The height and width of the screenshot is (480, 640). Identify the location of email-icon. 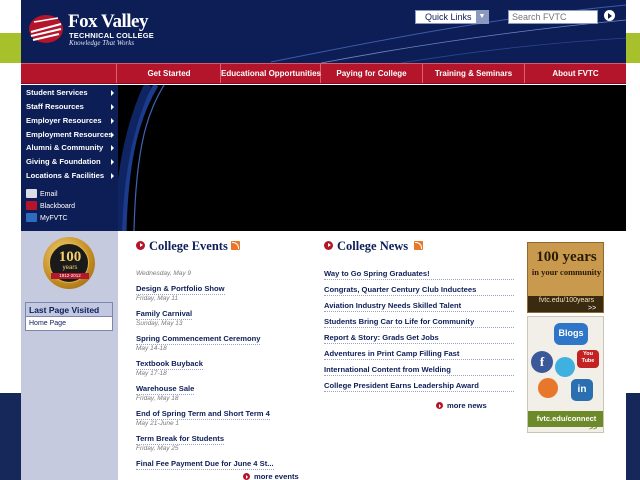
(31, 193).